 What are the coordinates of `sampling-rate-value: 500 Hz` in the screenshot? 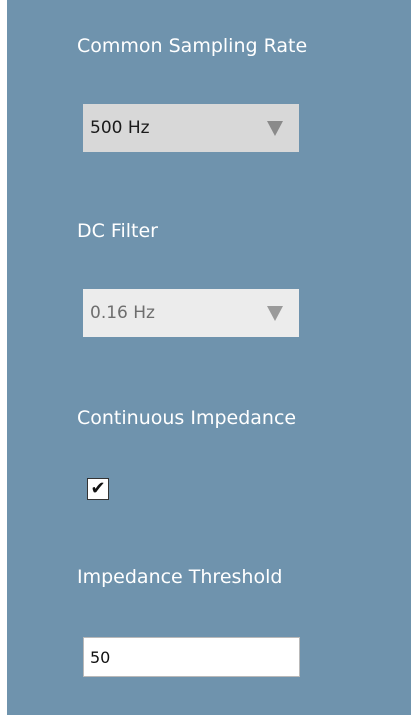 It's located at (120, 128).